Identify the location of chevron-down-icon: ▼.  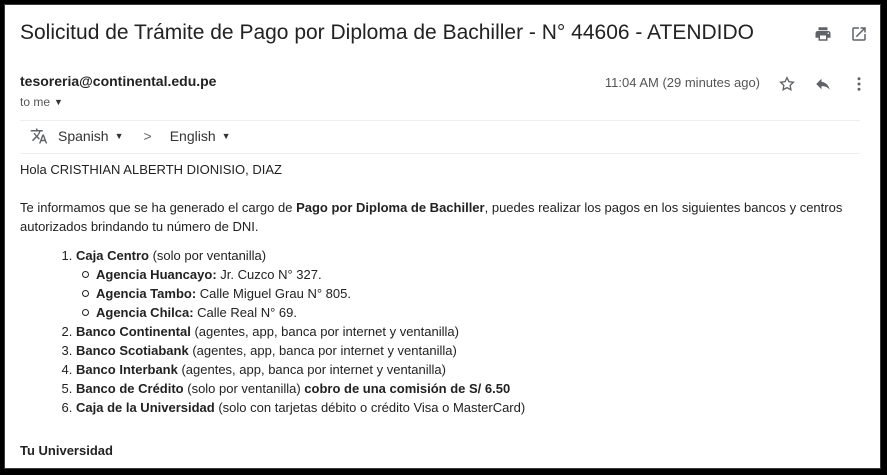
(58, 102).